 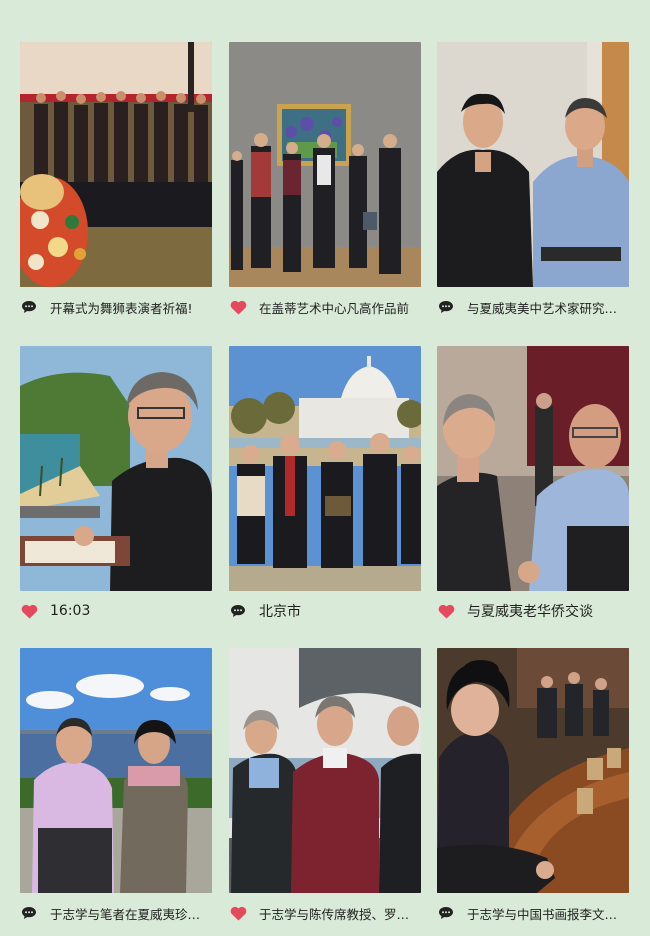 I want to click on photo-professors-group, so click(x=325, y=770).